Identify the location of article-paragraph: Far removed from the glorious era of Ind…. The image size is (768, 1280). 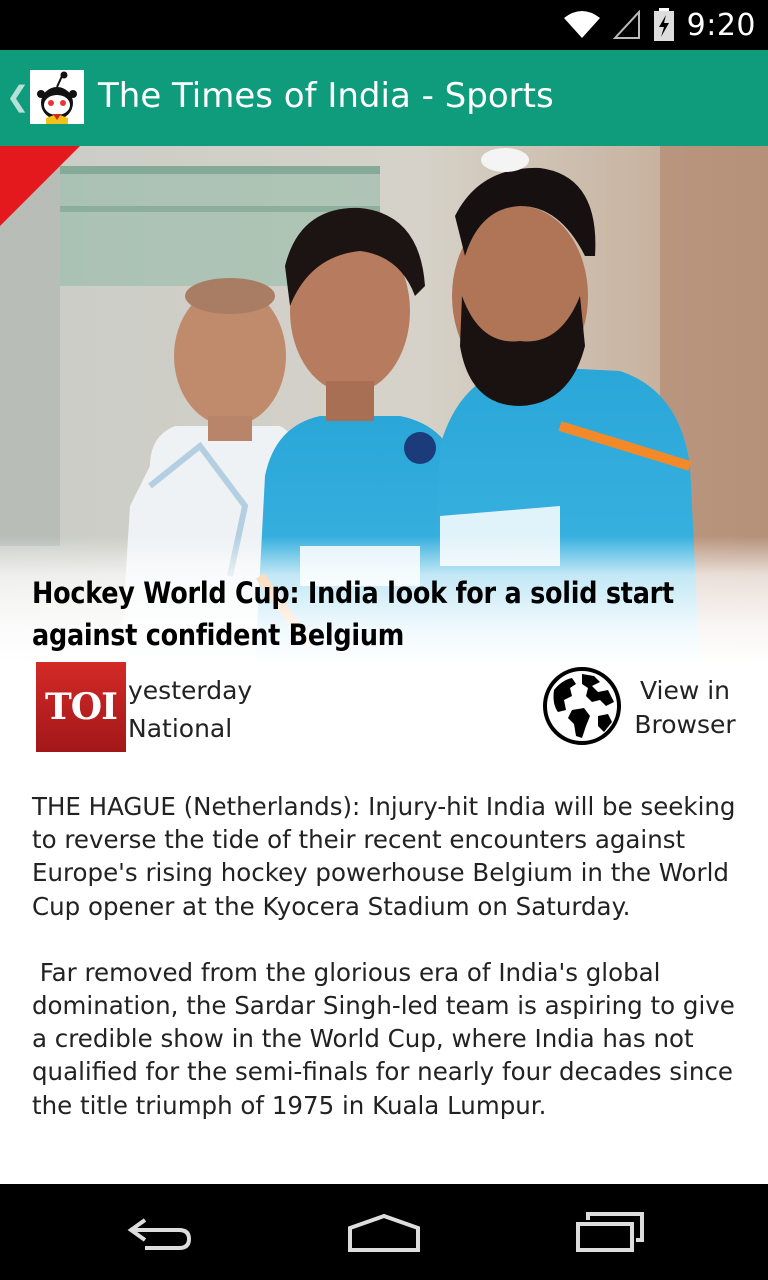
(387, 1038).